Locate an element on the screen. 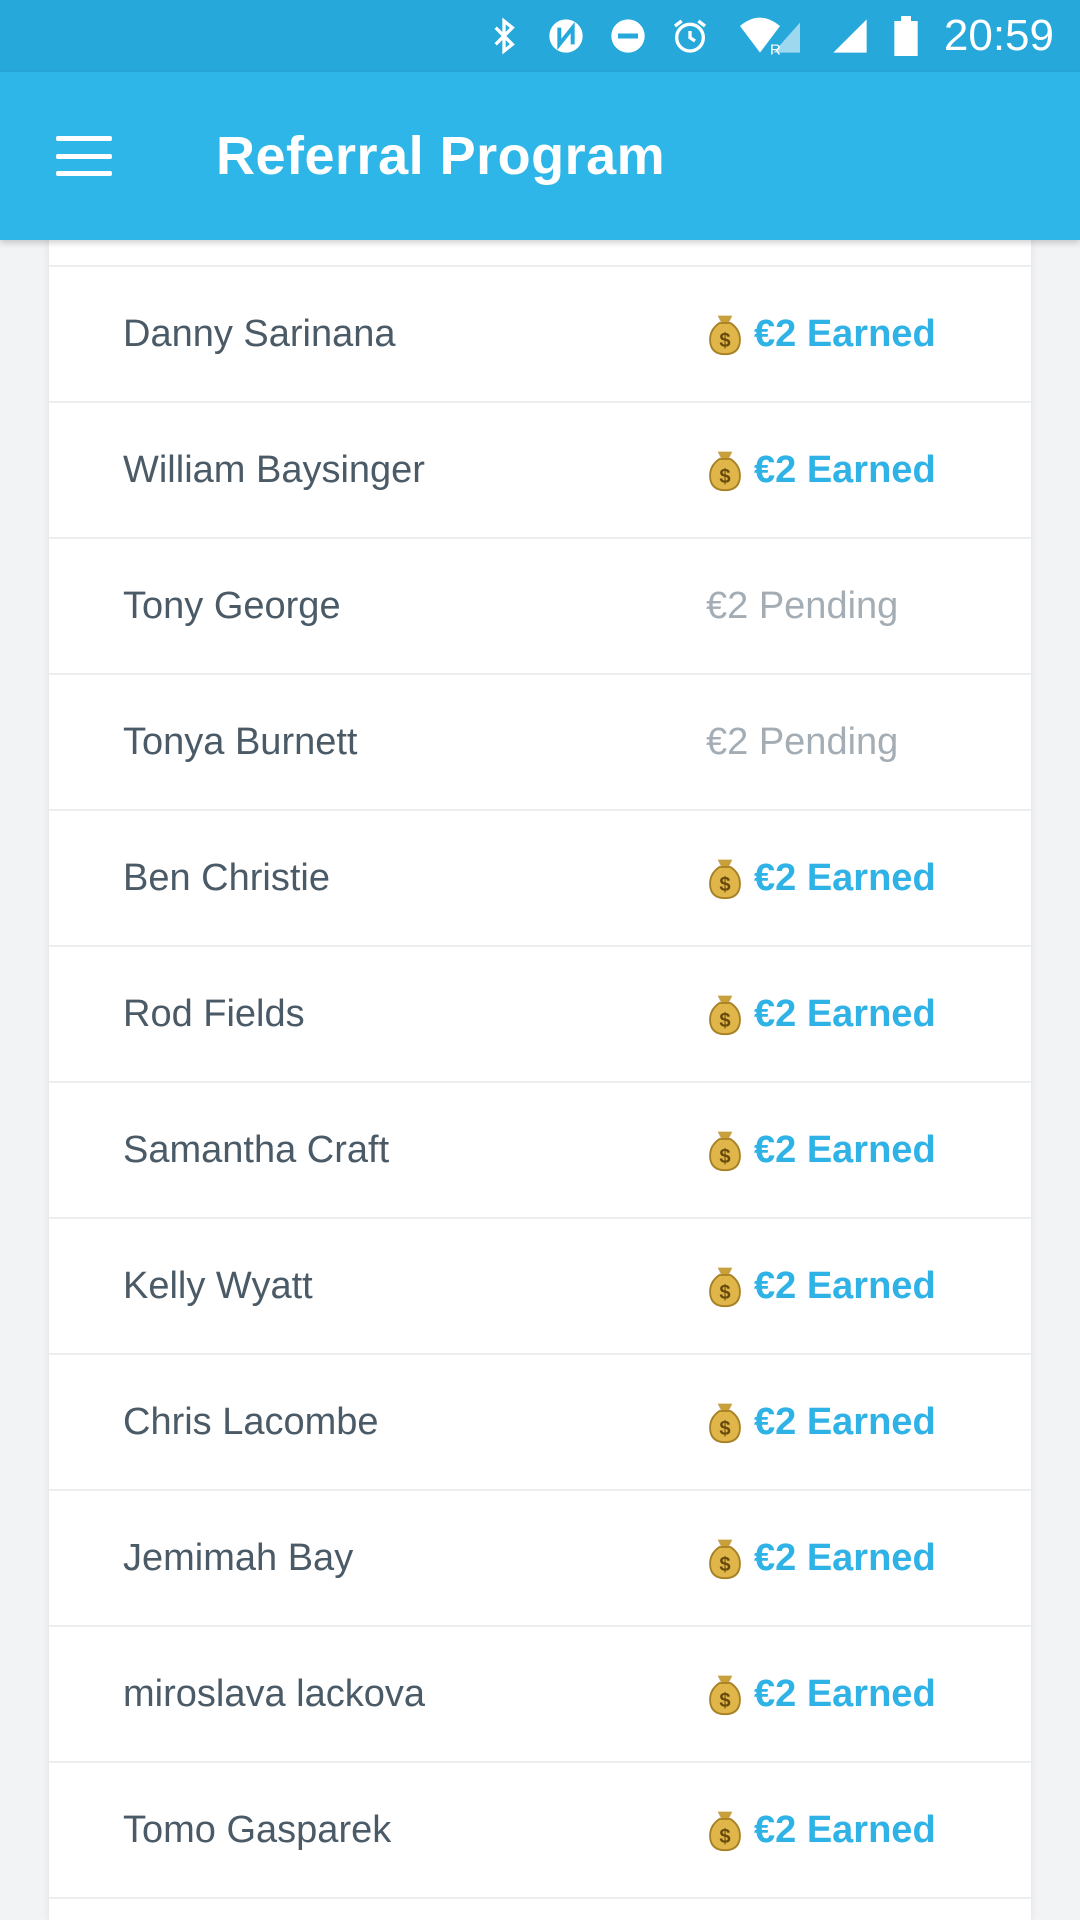 Image resolution: width=1080 pixels, height=1920 pixels. alarm-icon is located at coordinates (690, 36).